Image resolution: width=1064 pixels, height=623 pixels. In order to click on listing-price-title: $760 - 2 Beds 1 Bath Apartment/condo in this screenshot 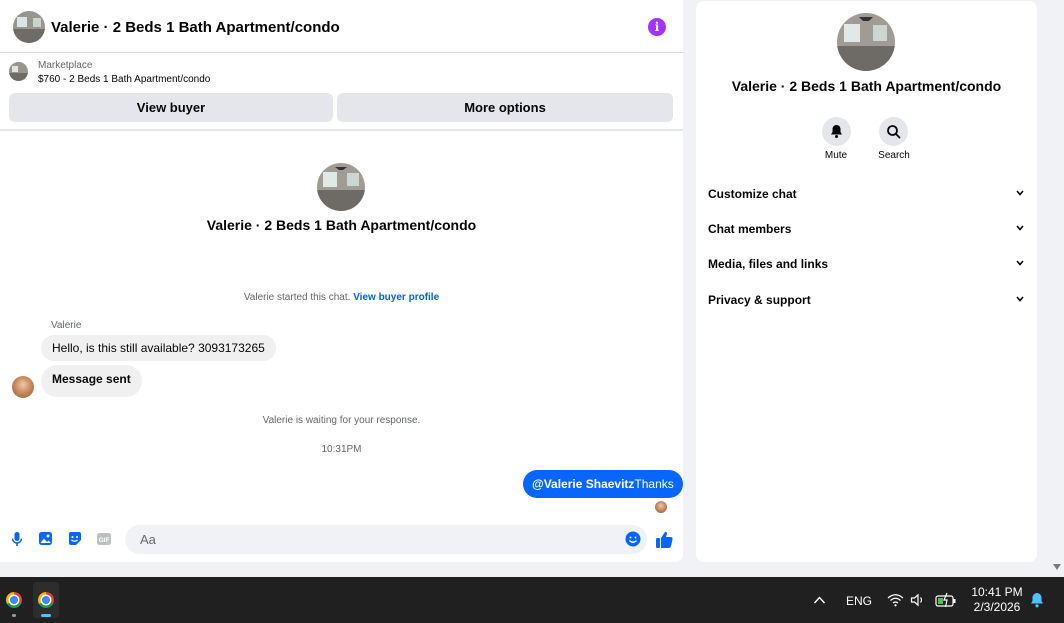, I will do `click(124, 79)`.